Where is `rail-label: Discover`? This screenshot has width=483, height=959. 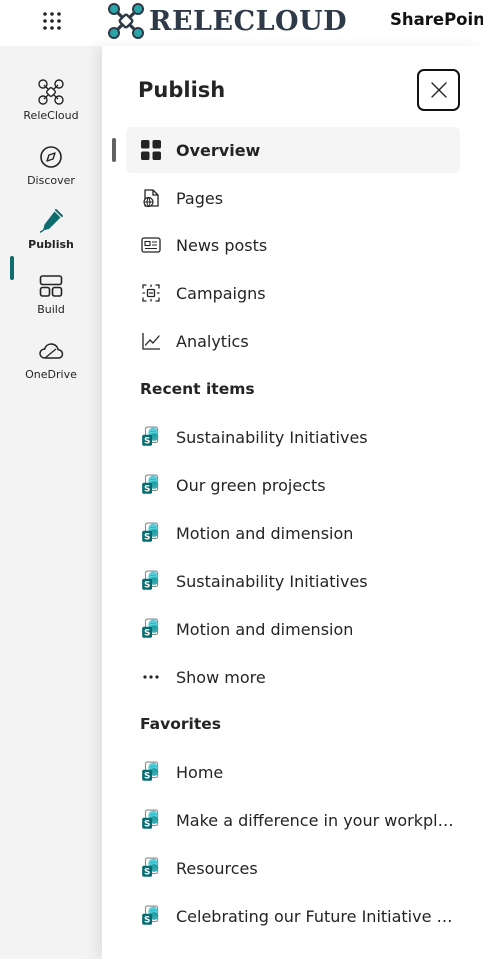 rail-label: Discover is located at coordinates (51, 180).